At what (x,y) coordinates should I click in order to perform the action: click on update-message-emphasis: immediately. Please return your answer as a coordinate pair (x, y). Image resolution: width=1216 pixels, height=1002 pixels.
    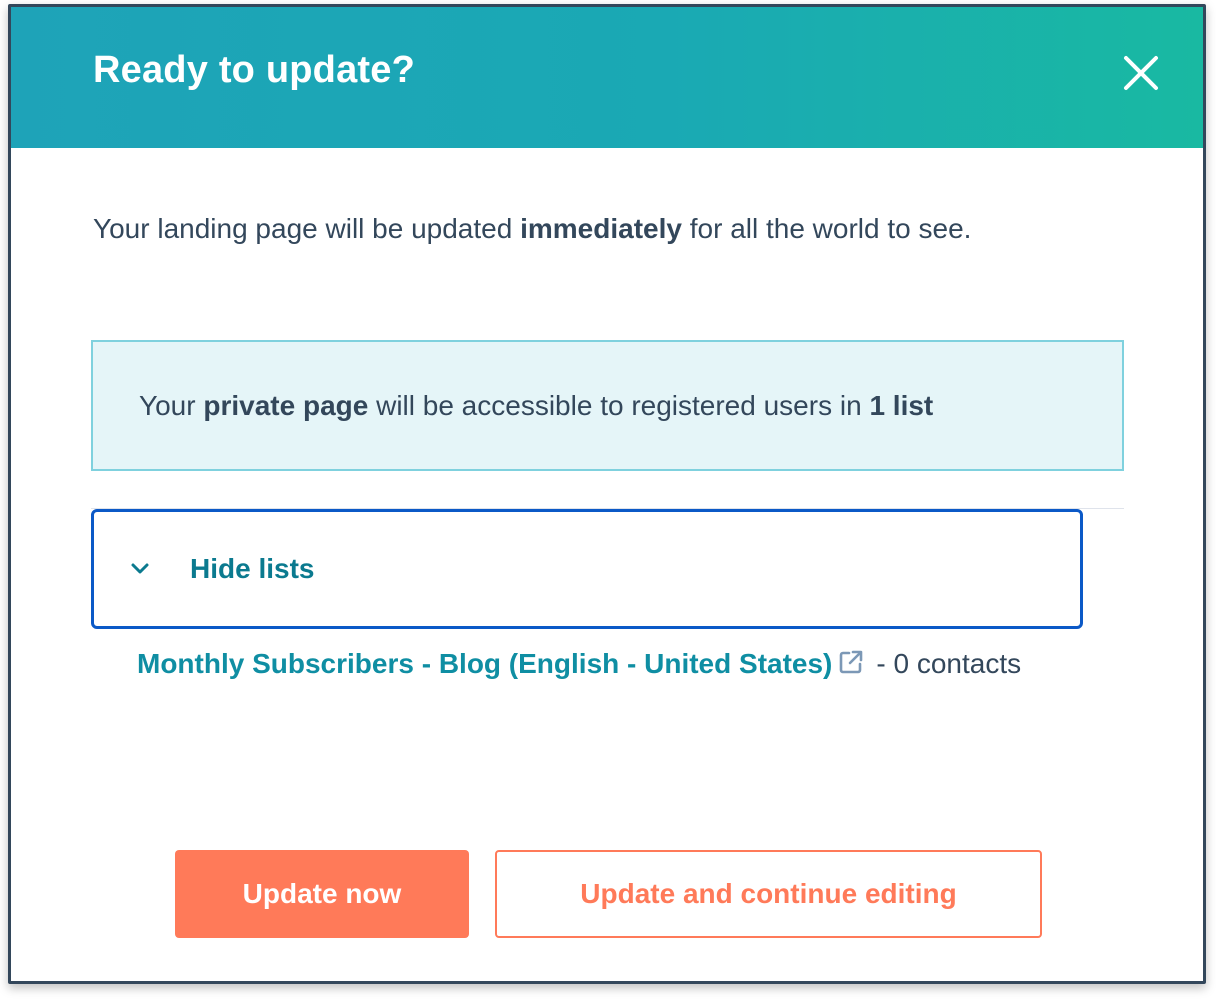
    Looking at the image, I should click on (601, 228).